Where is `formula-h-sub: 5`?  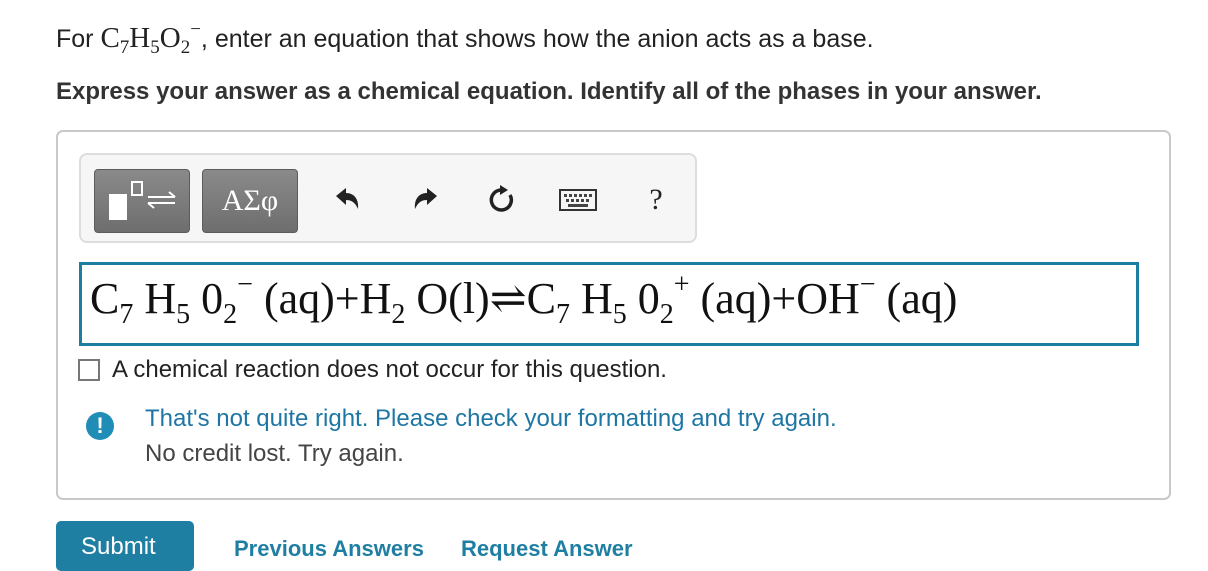 formula-h-sub: 5 is located at coordinates (155, 47).